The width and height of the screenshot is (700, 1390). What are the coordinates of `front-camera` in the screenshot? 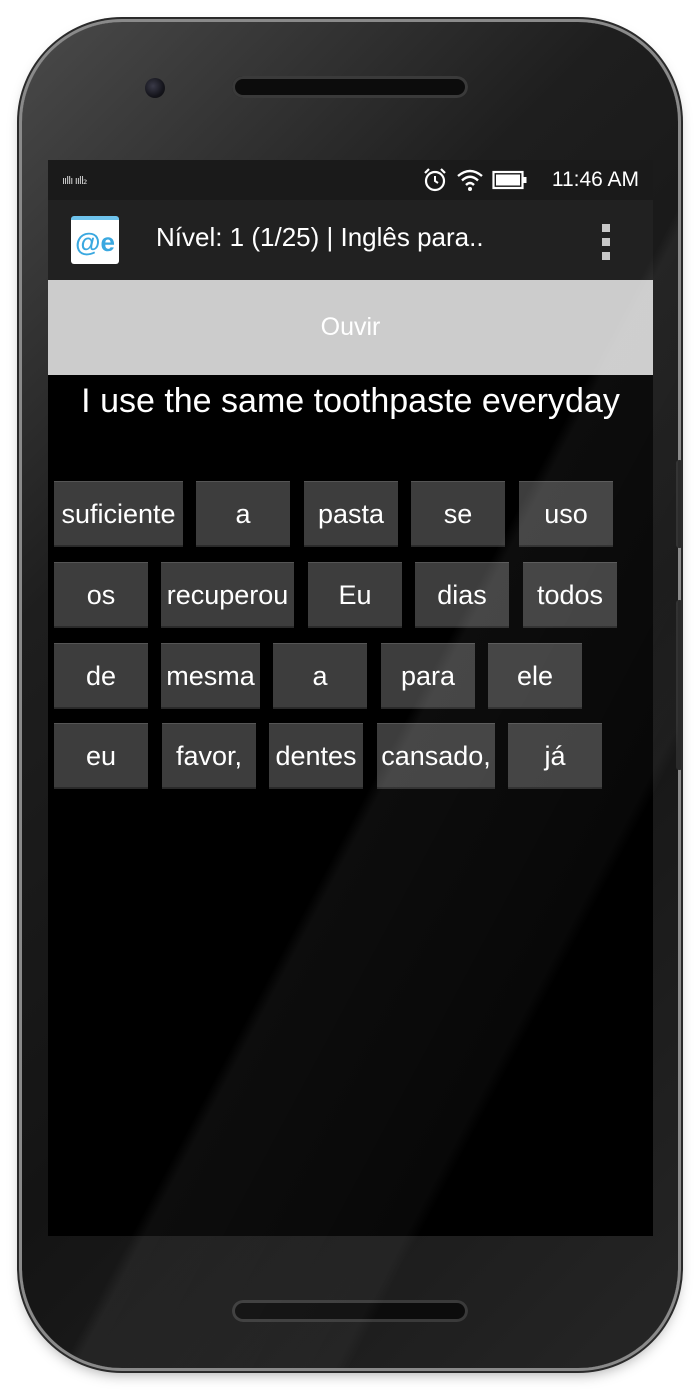 It's located at (155, 88).